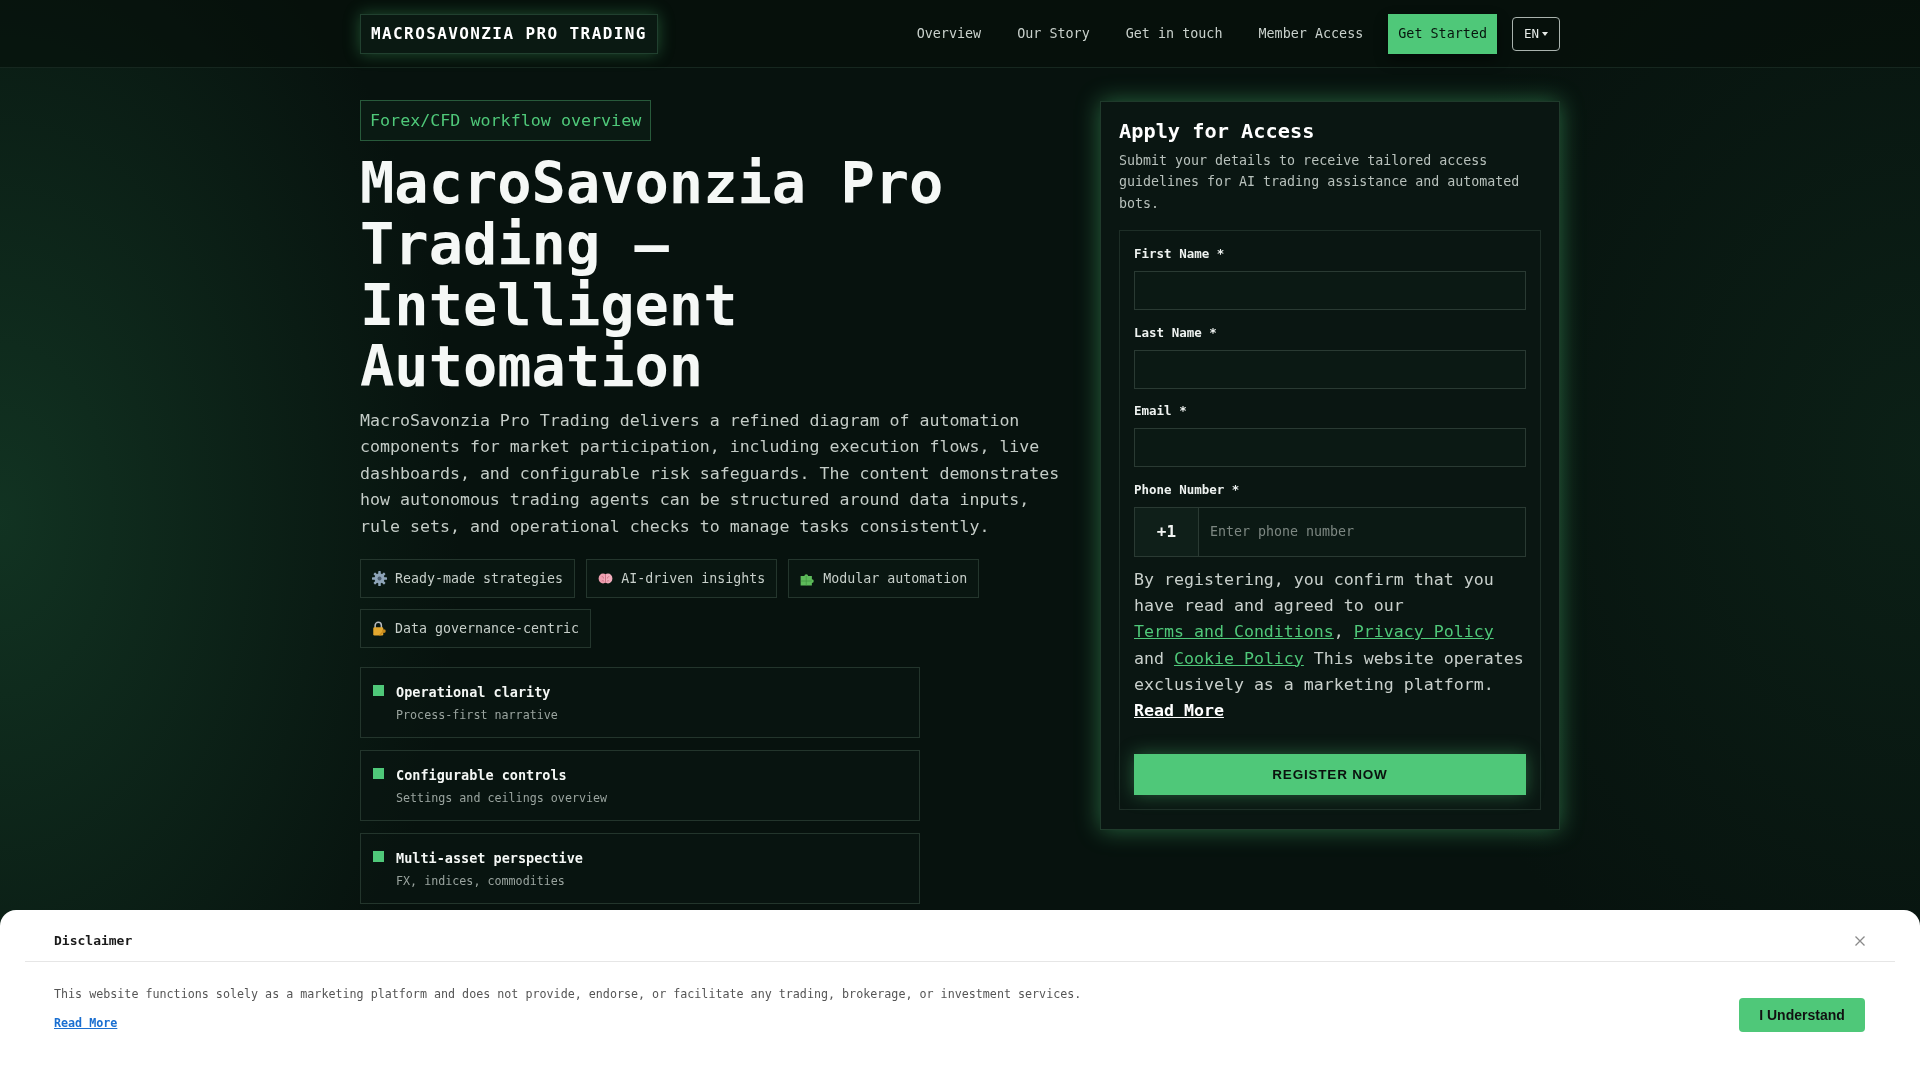  I want to click on nav-link: Our Story, so click(1053, 33).